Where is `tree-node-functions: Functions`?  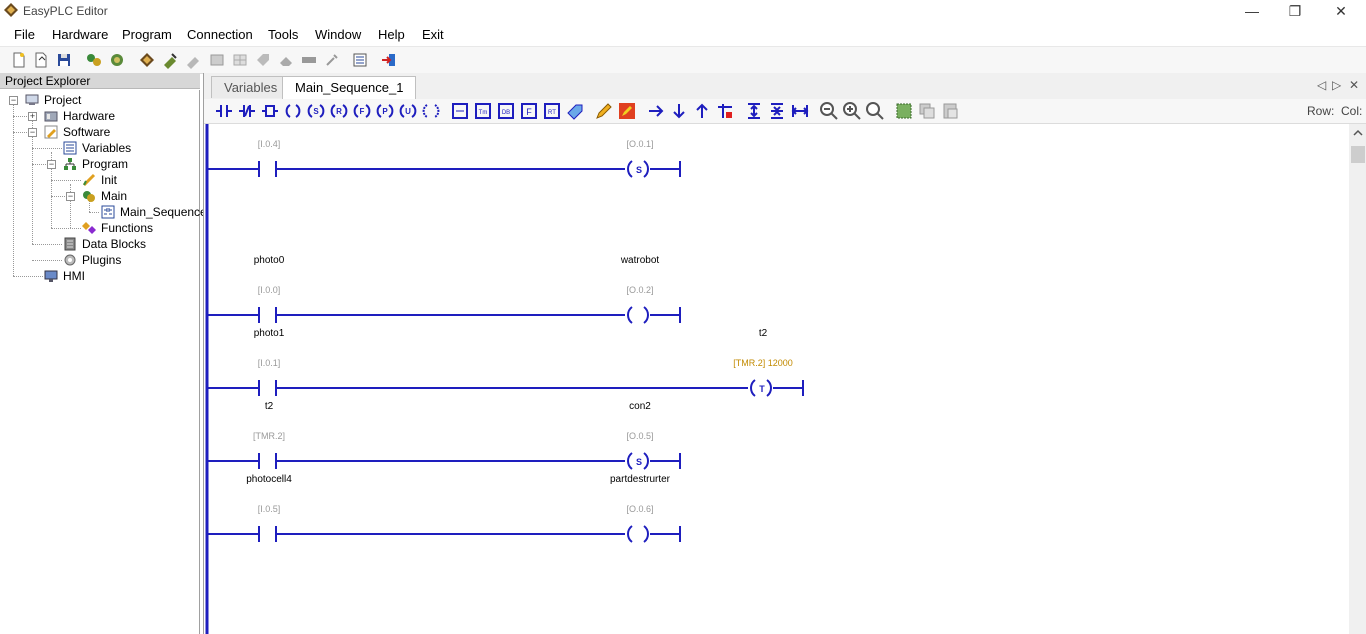
tree-node-functions: Functions is located at coordinates (127, 228).